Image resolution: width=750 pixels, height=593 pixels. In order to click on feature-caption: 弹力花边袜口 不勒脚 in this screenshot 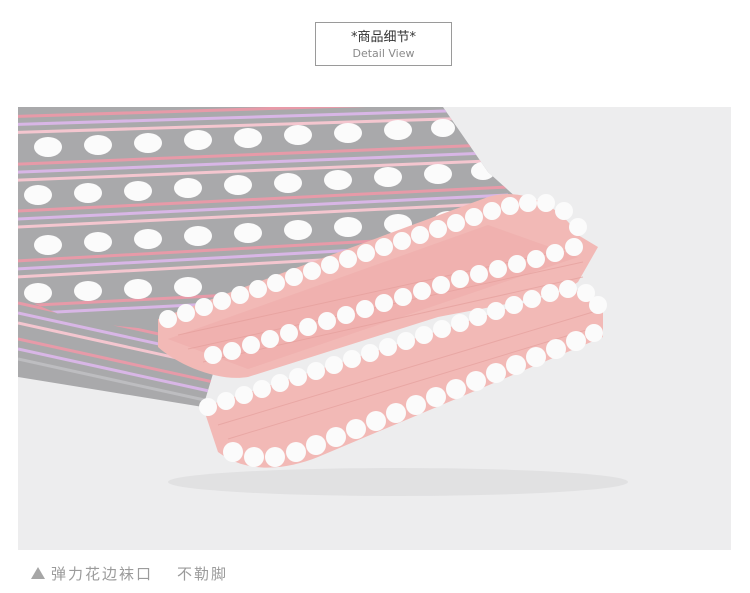, I will do `click(129, 573)`.